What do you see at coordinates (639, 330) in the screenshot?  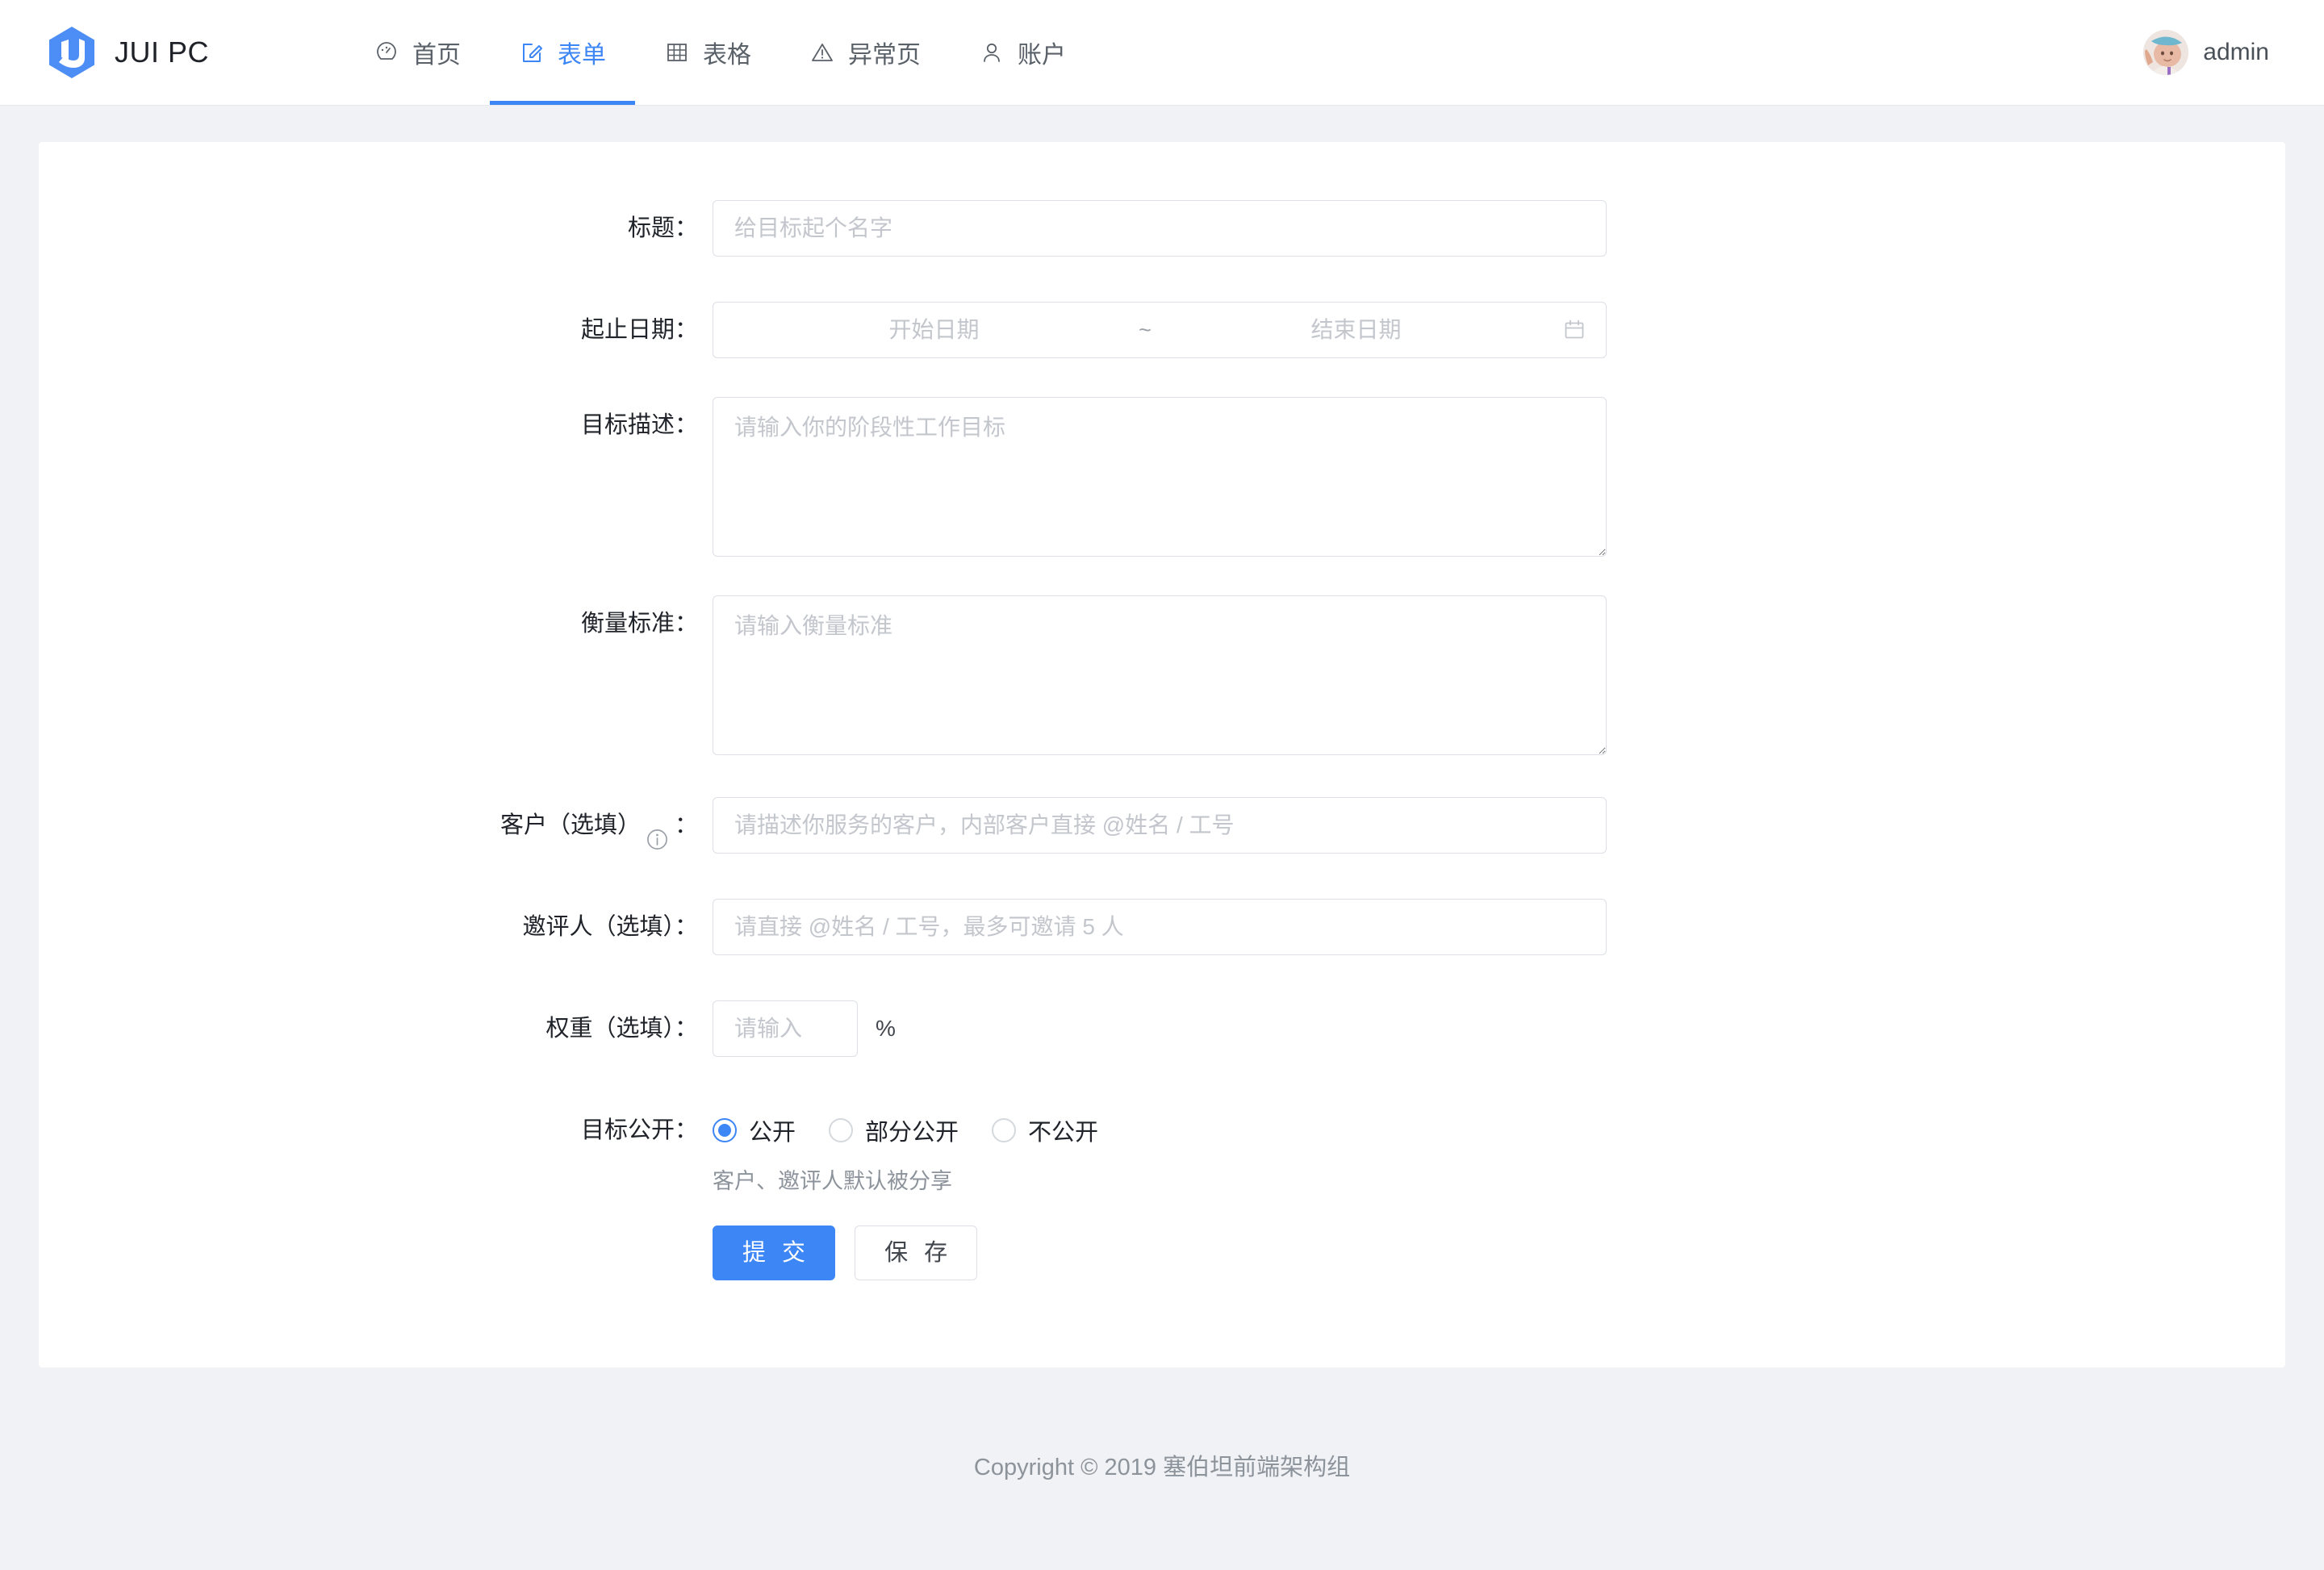 I see `label-date-range: 起止日期：` at bounding box center [639, 330].